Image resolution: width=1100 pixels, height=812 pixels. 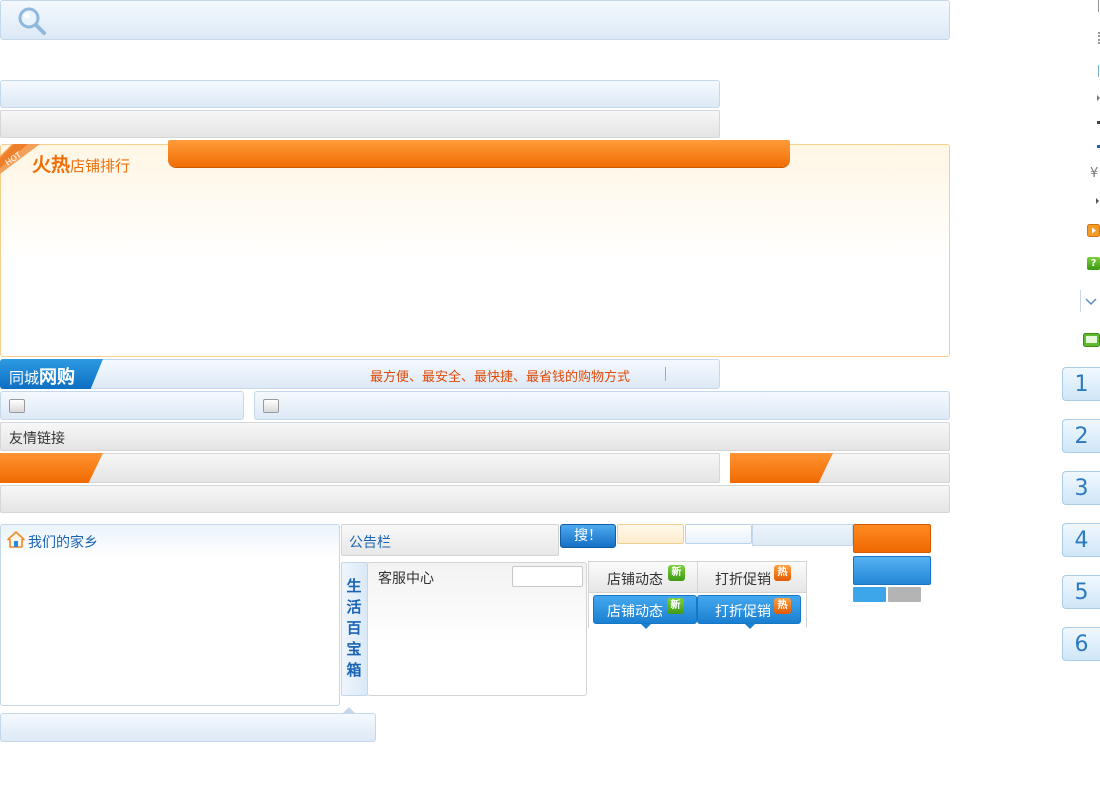 I want to click on tongcheng-label: 同城网购, so click(x=42, y=376).